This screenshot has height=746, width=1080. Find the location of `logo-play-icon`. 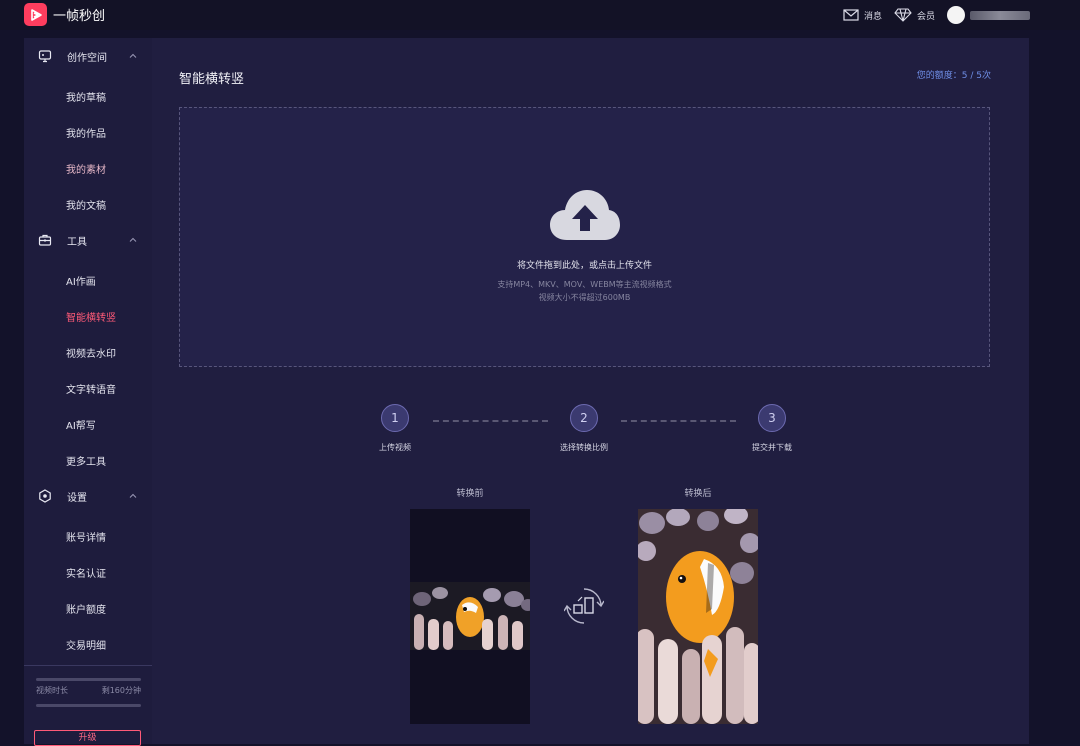

logo-play-icon is located at coordinates (35, 14).